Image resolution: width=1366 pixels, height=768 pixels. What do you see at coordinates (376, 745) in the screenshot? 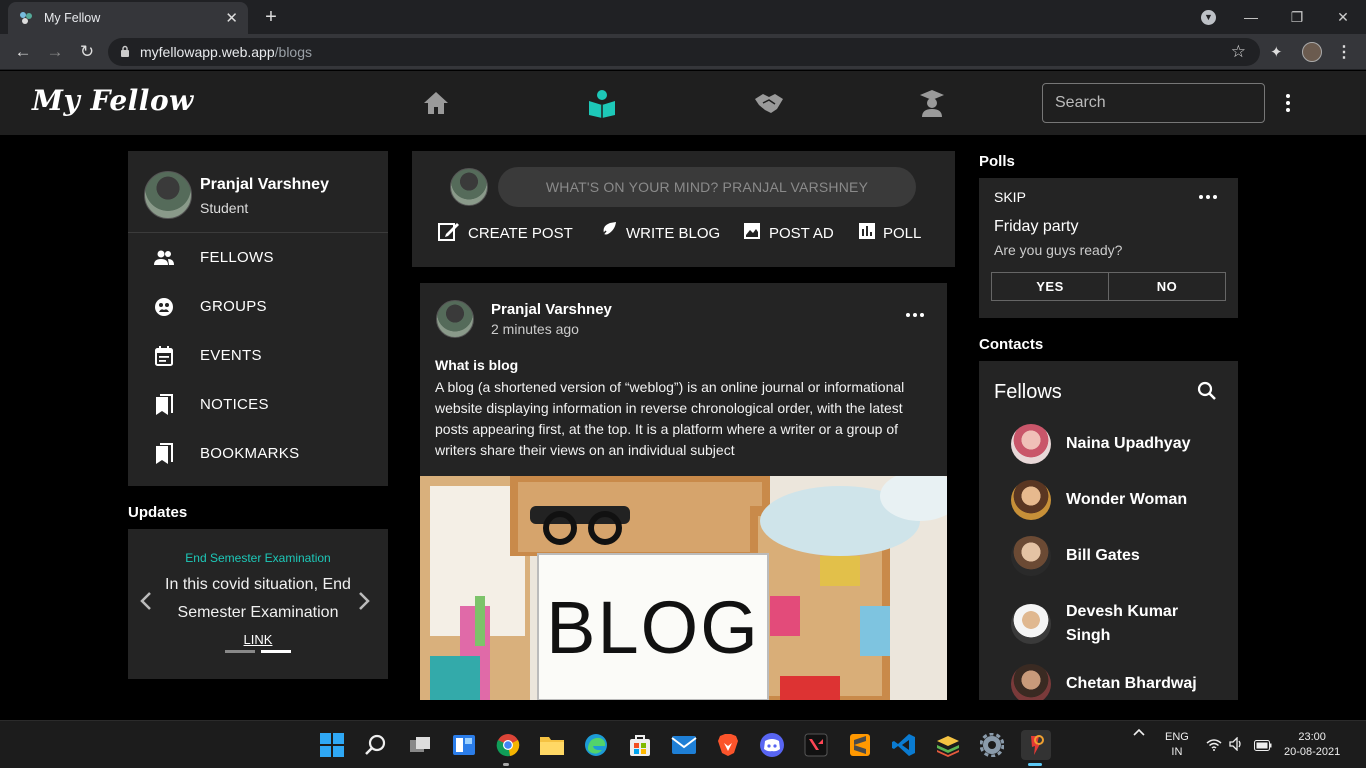
I see `taskbar-search-icon` at bounding box center [376, 745].